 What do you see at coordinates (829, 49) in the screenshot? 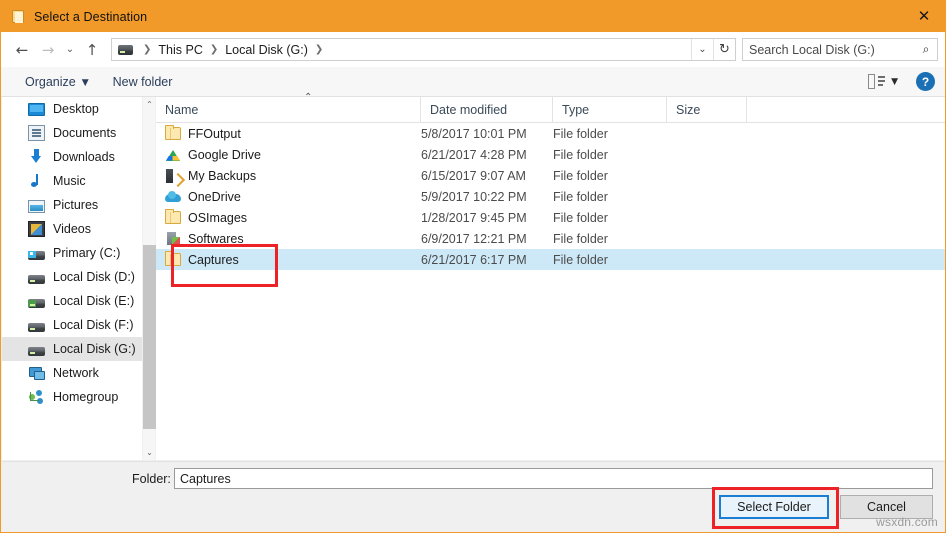
I see `search-input` at bounding box center [829, 49].